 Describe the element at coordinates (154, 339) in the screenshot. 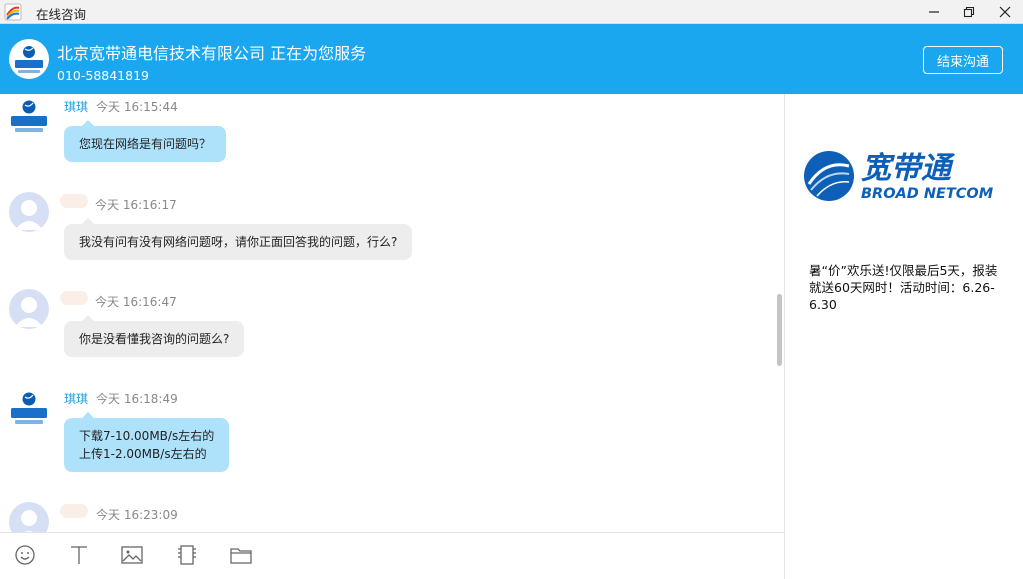

I see `message-text: 你是没看懂我咨询的问题么?` at that location.